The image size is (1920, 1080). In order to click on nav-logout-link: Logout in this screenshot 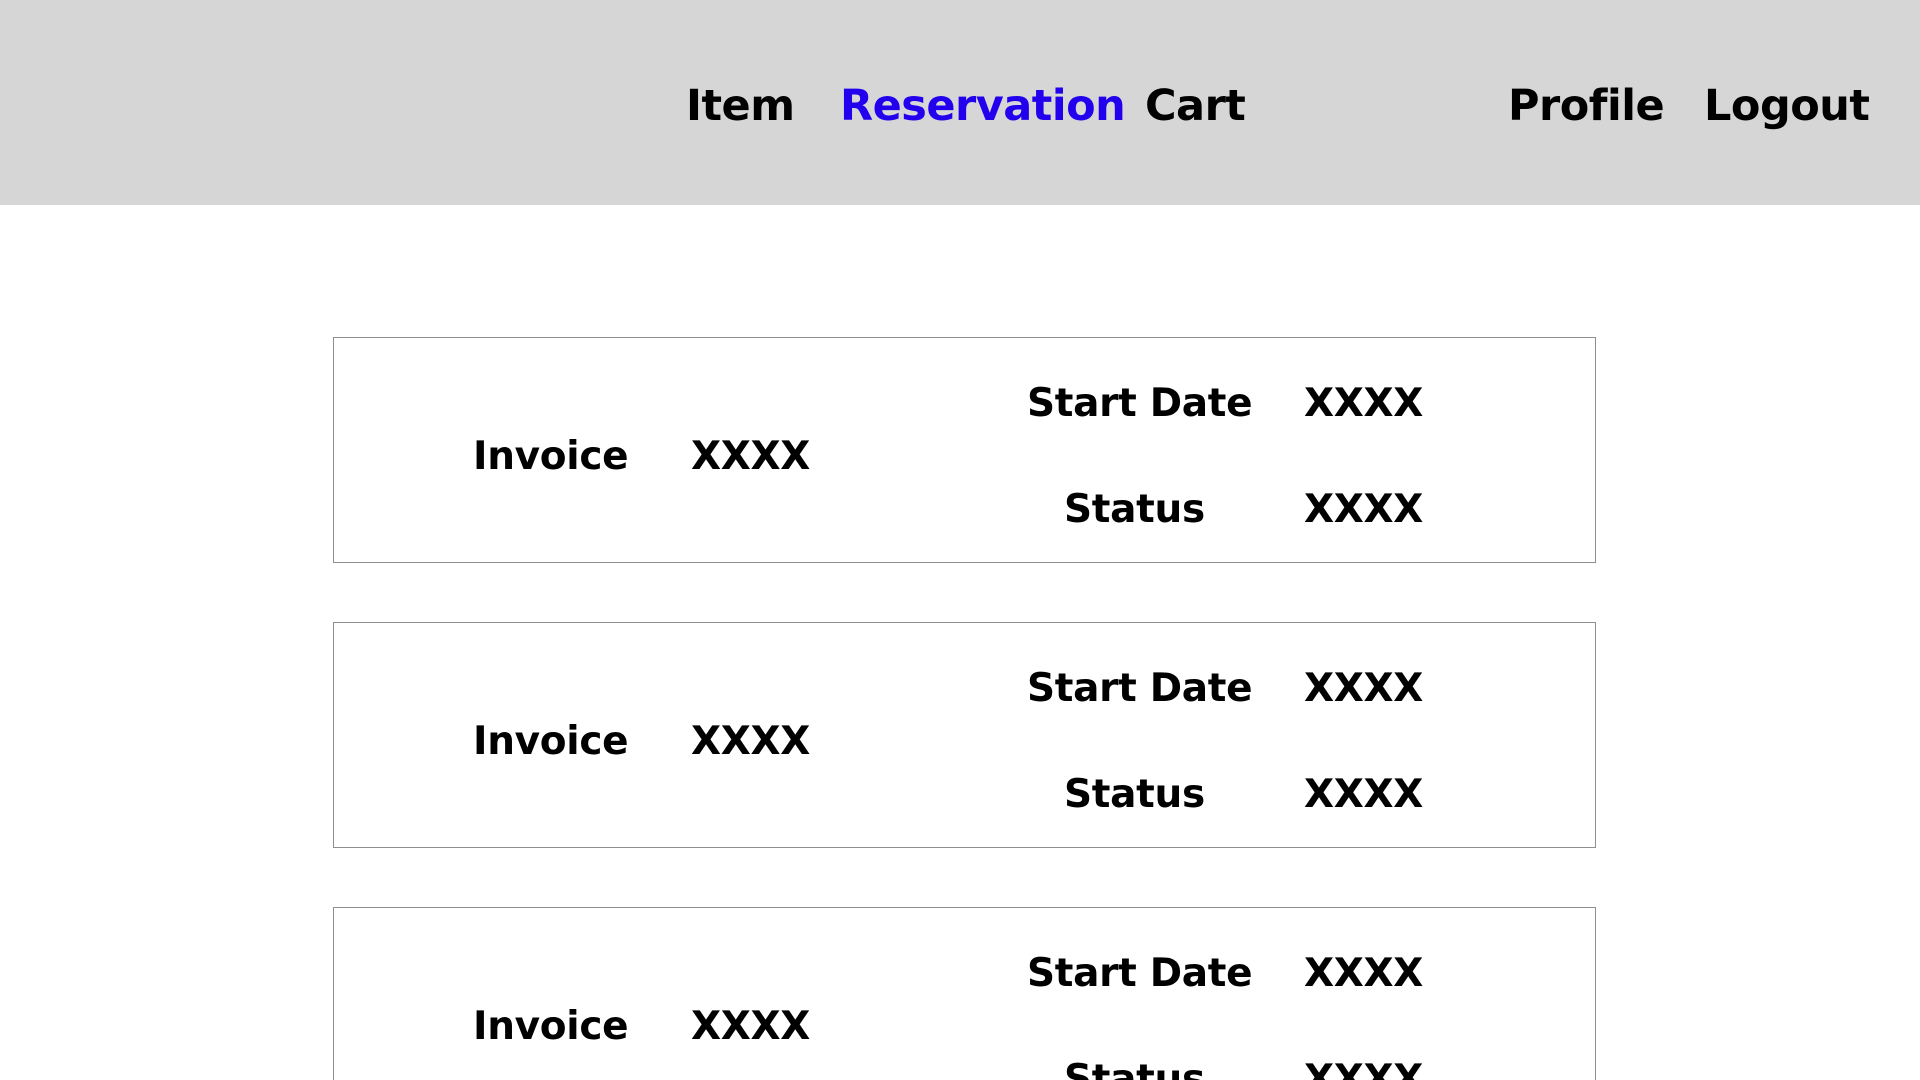, I will do `click(1787, 102)`.